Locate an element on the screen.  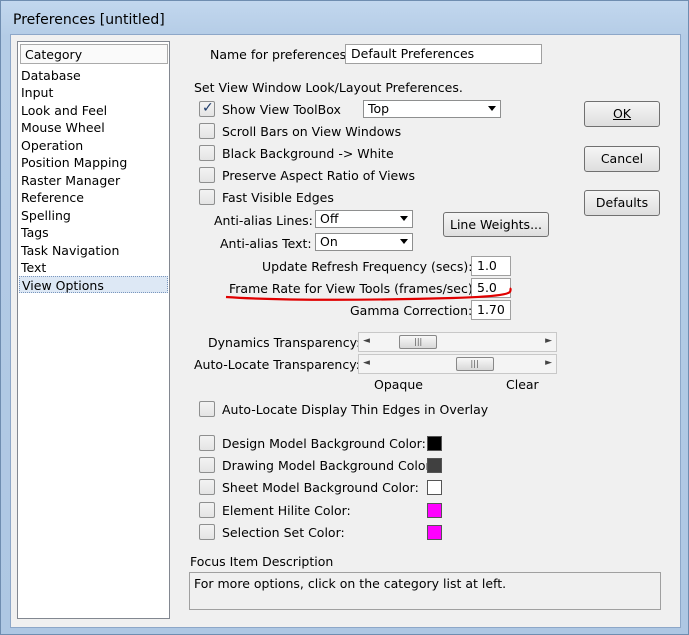
element-hilite-color-checkbox is located at coordinates (207, 510).